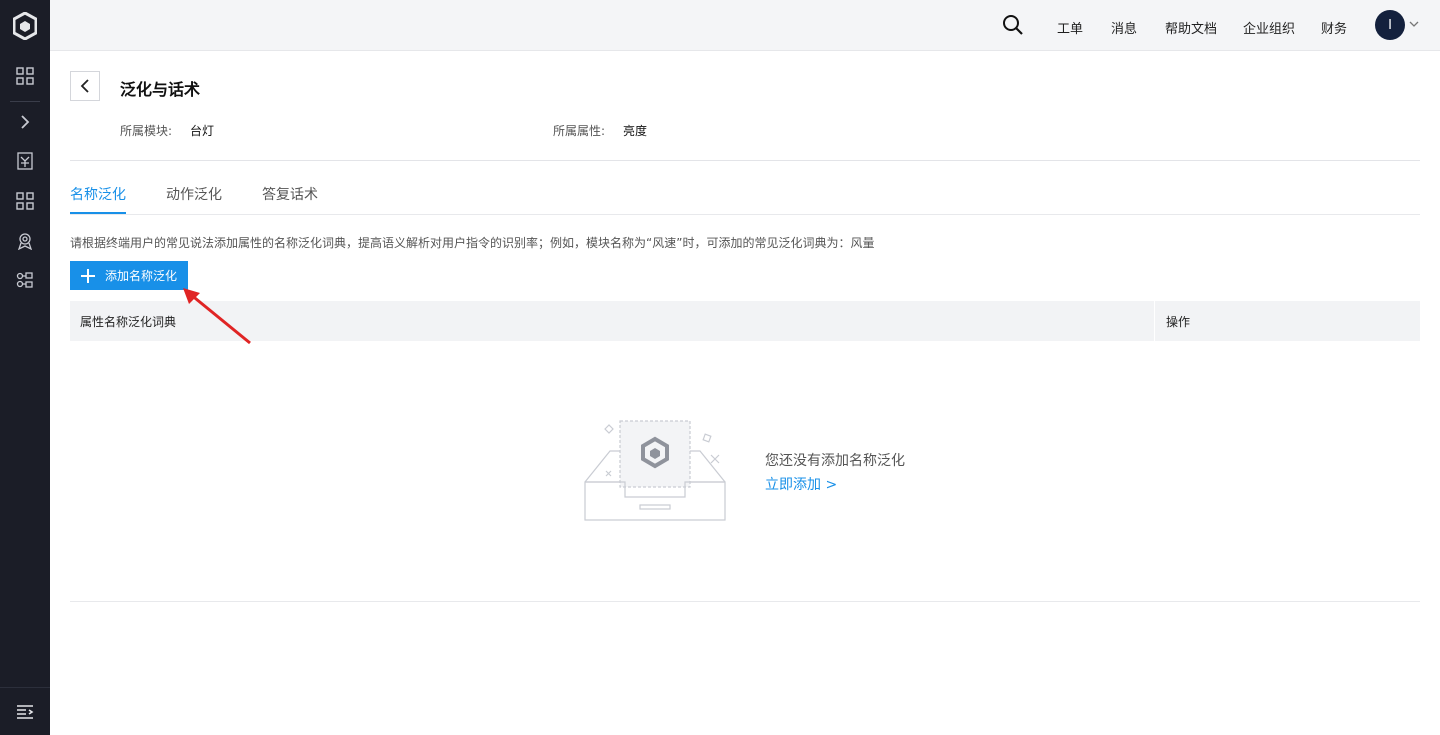 The height and width of the screenshot is (735, 1440). What do you see at coordinates (579, 131) in the screenshot?
I see `property-label: 所属属性:` at bounding box center [579, 131].